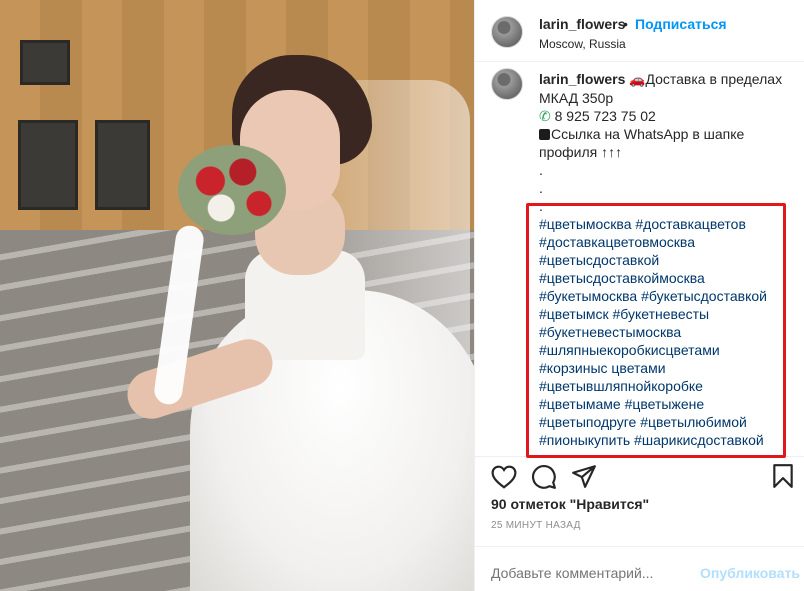 This screenshot has width=804, height=591. What do you see at coordinates (605, 116) in the screenshot?
I see `phone-number: 8 925 723 75 02` at bounding box center [605, 116].